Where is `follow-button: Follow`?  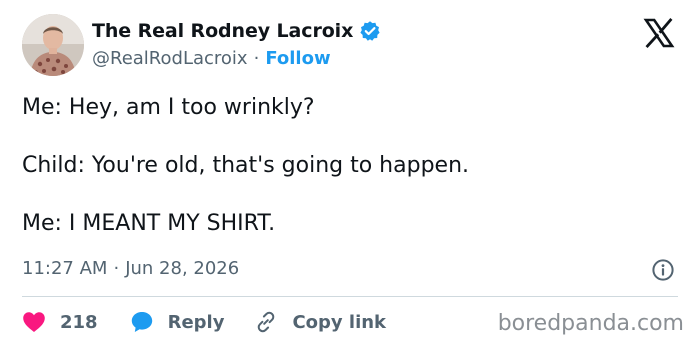
follow-button: Follow is located at coordinates (297, 58).